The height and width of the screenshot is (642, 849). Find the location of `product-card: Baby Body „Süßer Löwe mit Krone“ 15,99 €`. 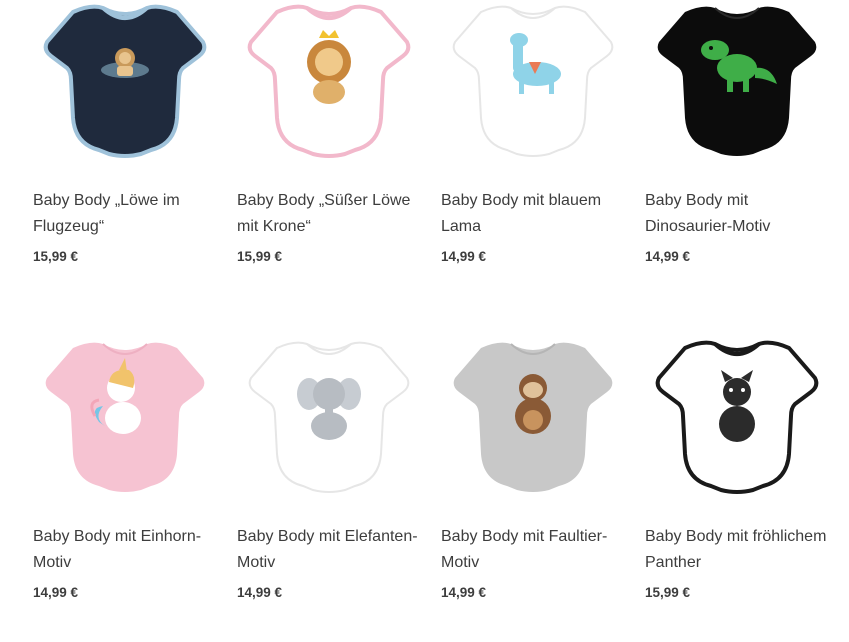

product-card: Baby Body „Süßer Löwe mit Krone“ 15,99 € is located at coordinates (328, 153).